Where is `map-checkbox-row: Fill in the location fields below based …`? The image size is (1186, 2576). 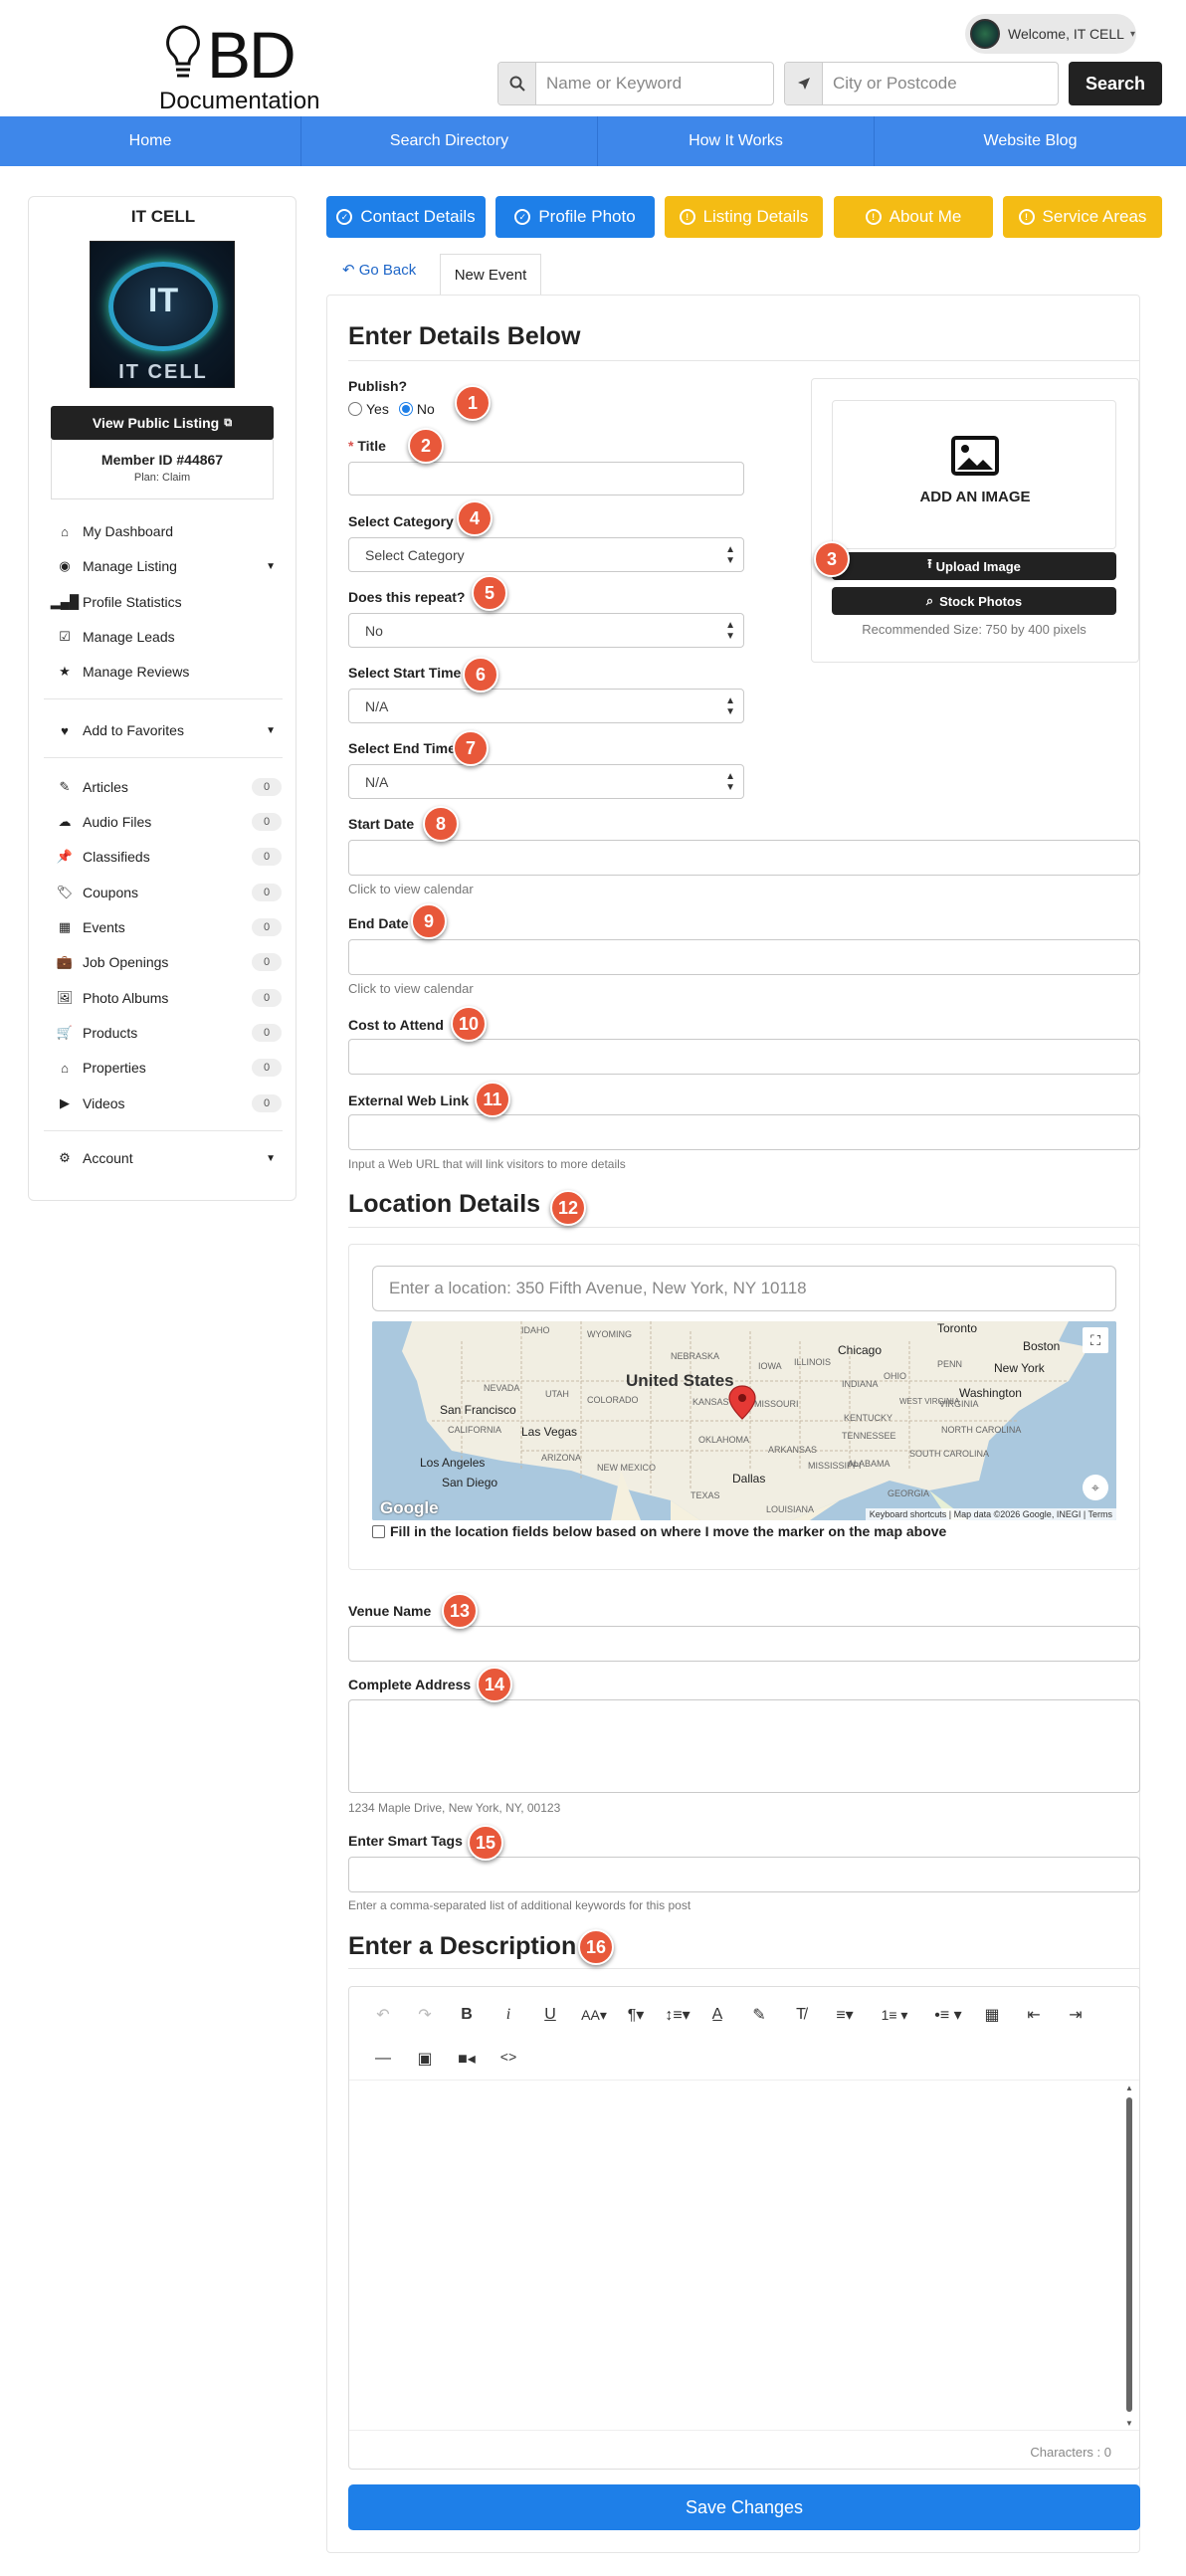 map-checkbox-row: Fill in the location fields below based … is located at coordinates (659, 1531).